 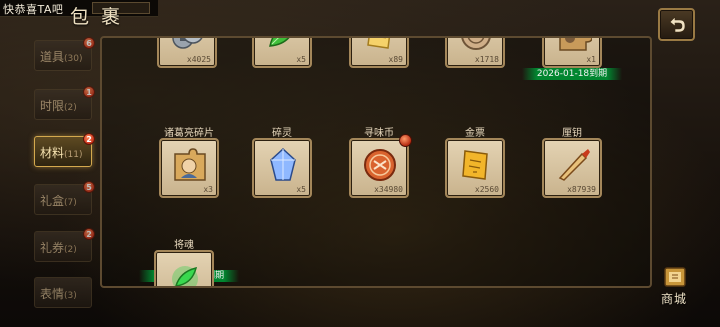 I want to click on shop-label: 商城, so click(x=673, y=299).